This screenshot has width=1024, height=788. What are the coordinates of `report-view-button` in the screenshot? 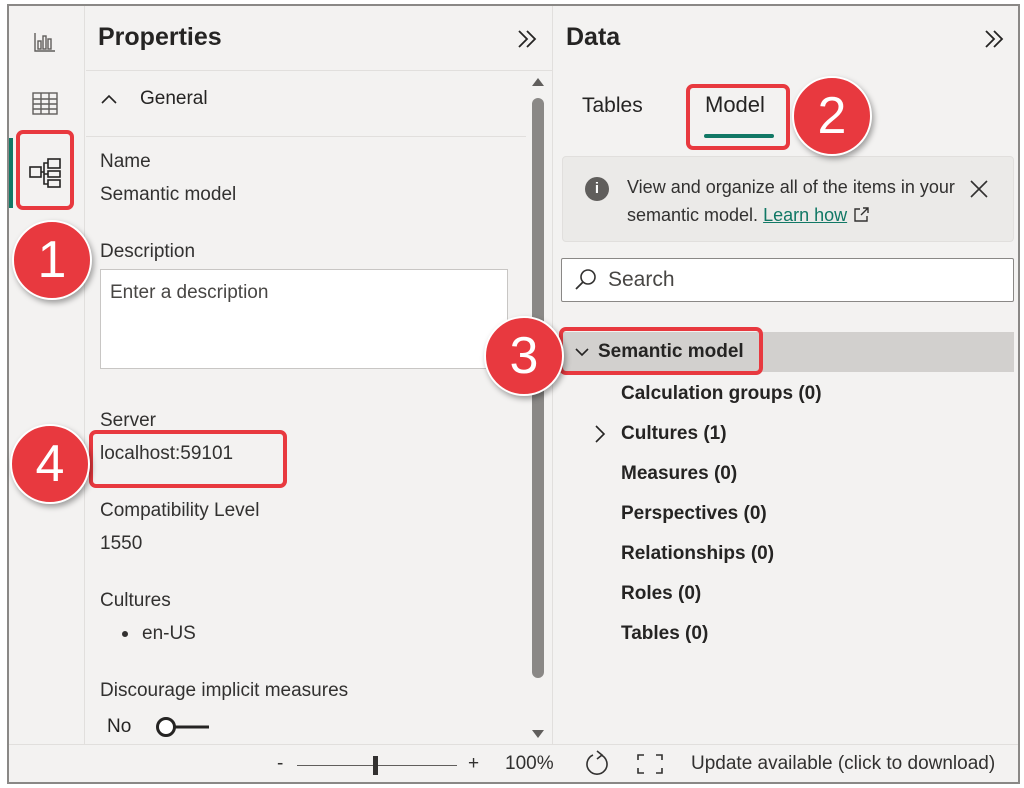 It's located at (45, 42).